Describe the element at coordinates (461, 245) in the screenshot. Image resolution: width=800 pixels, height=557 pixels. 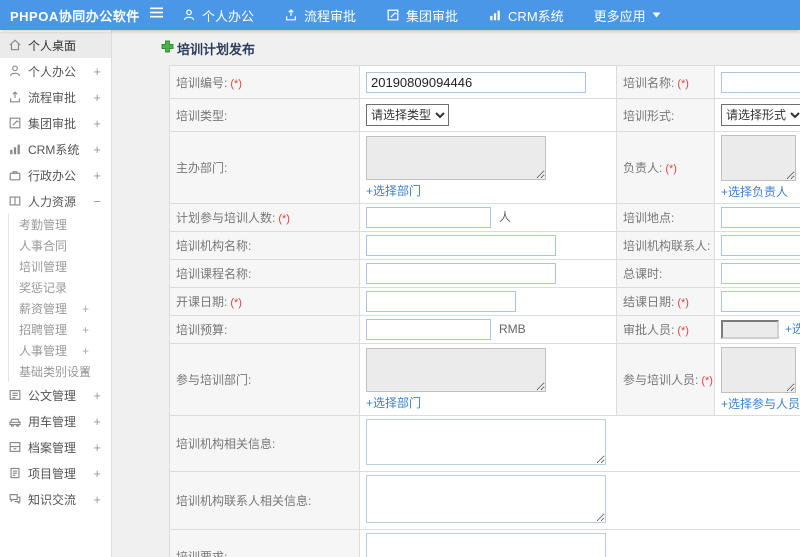
I see `org-name-input` at that location.